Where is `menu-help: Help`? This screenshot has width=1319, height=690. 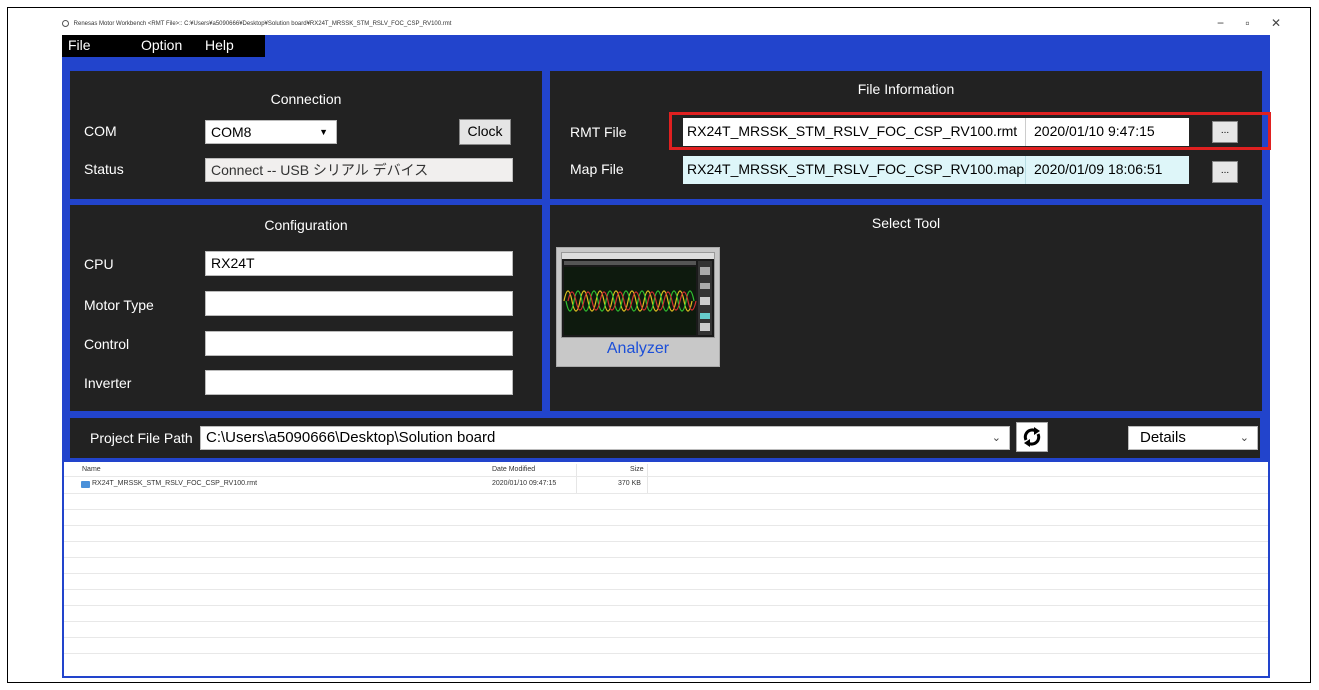 menu-help: Help is located at coordinates (219, 45).